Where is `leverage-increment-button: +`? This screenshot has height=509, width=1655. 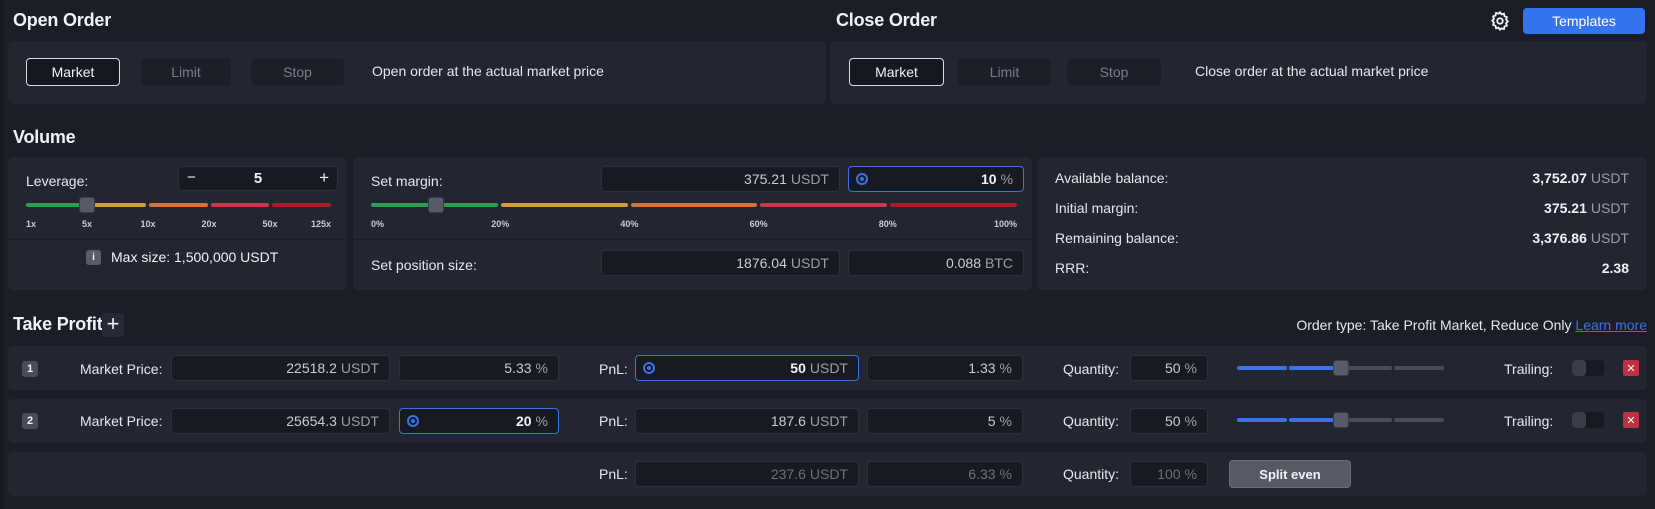
leverage-increment-button: + is located at coordinates (324, 178).